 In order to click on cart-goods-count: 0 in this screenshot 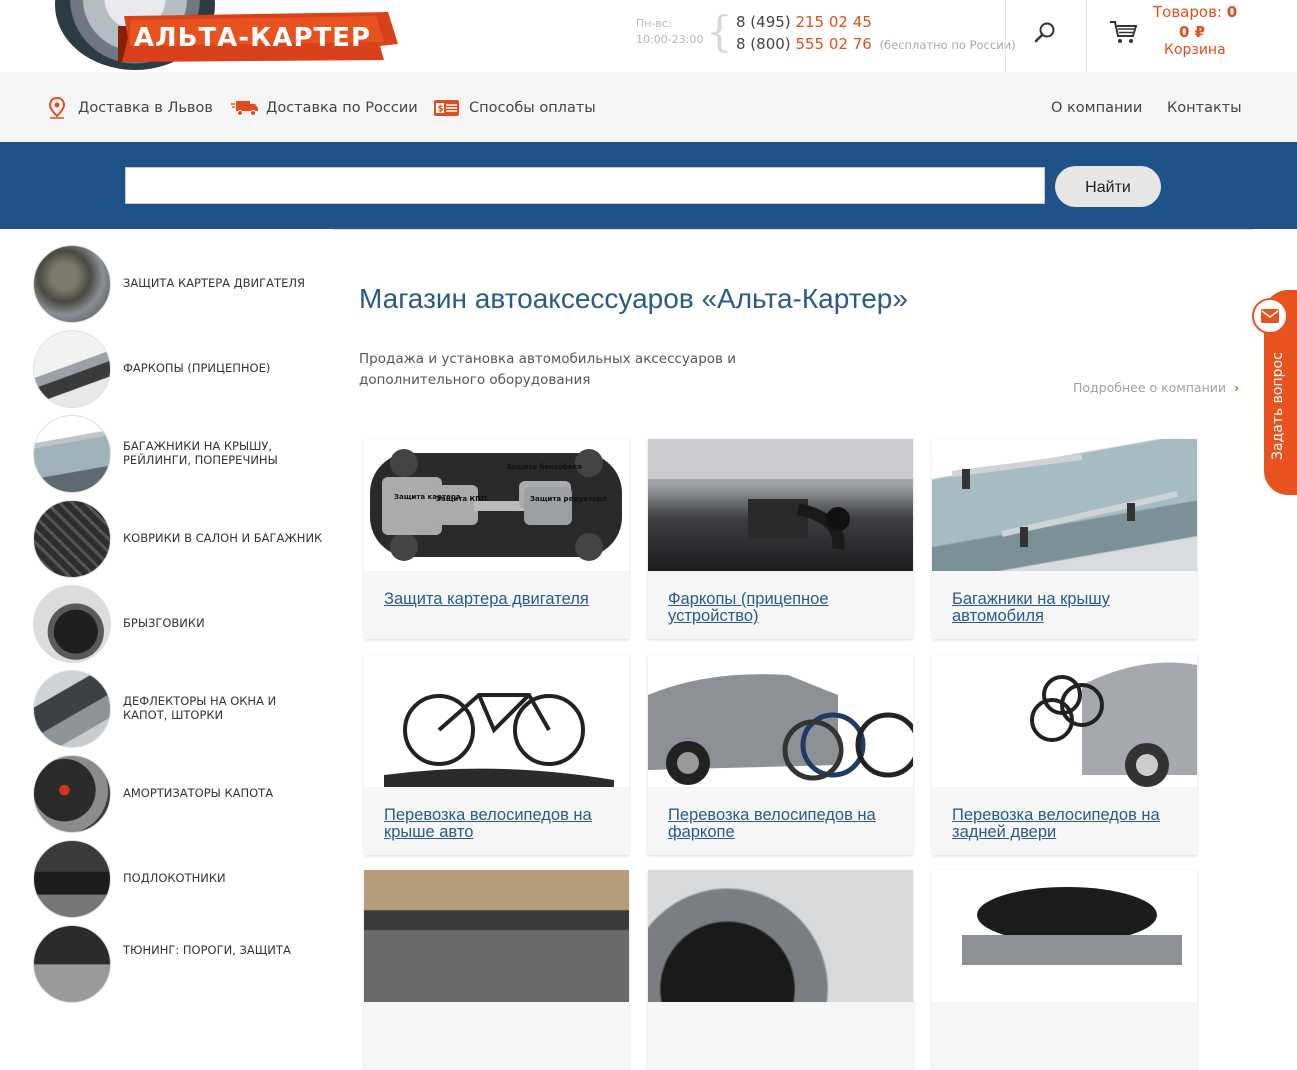, I will do `click(1232, 12)`.